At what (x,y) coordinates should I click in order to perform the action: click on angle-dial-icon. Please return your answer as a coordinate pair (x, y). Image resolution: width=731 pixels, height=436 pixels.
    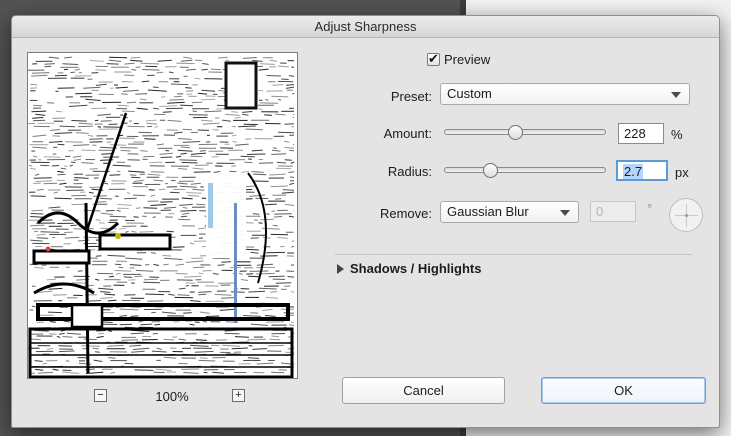
    Looking at the image, I should click on (686, 215).